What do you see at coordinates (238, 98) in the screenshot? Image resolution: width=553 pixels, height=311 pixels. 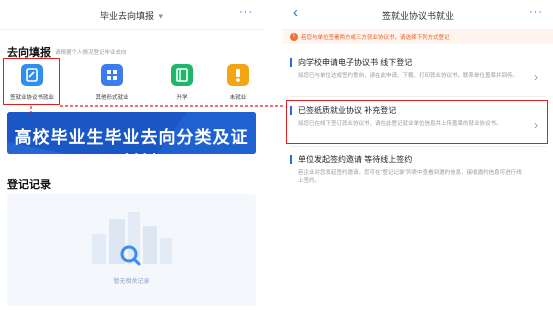 I see `fill-item-label: 未就业` at bounding box center [238, 98].